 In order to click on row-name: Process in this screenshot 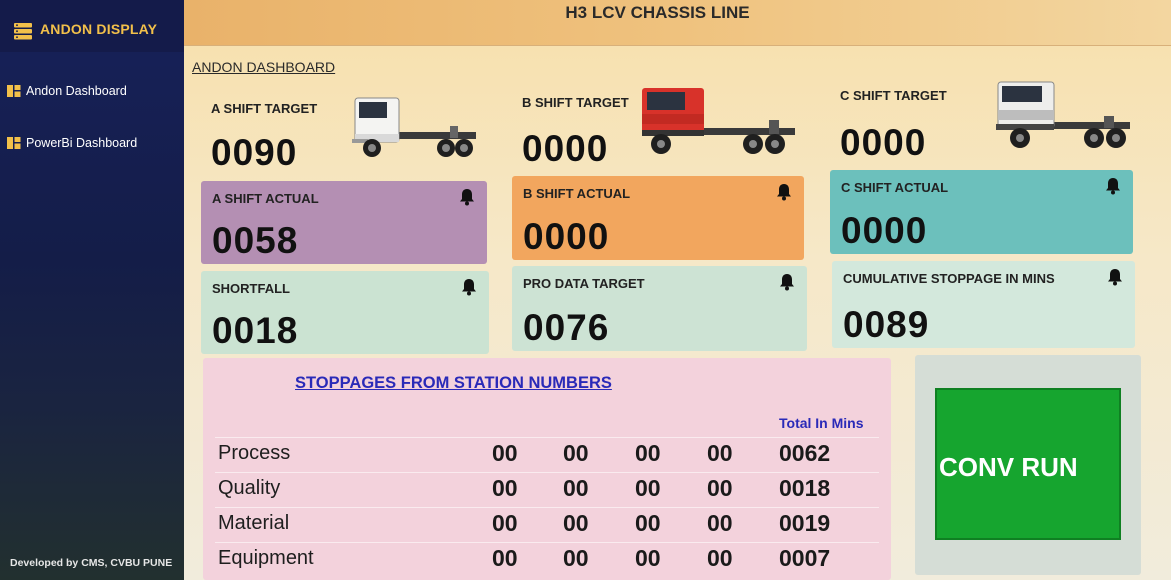, I will do `click(254, 453)`.